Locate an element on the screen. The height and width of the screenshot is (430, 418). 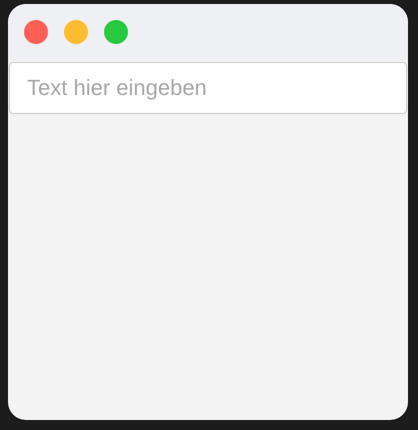
text-input-field: Text hier eingeben is located at coordinates (208, 88).